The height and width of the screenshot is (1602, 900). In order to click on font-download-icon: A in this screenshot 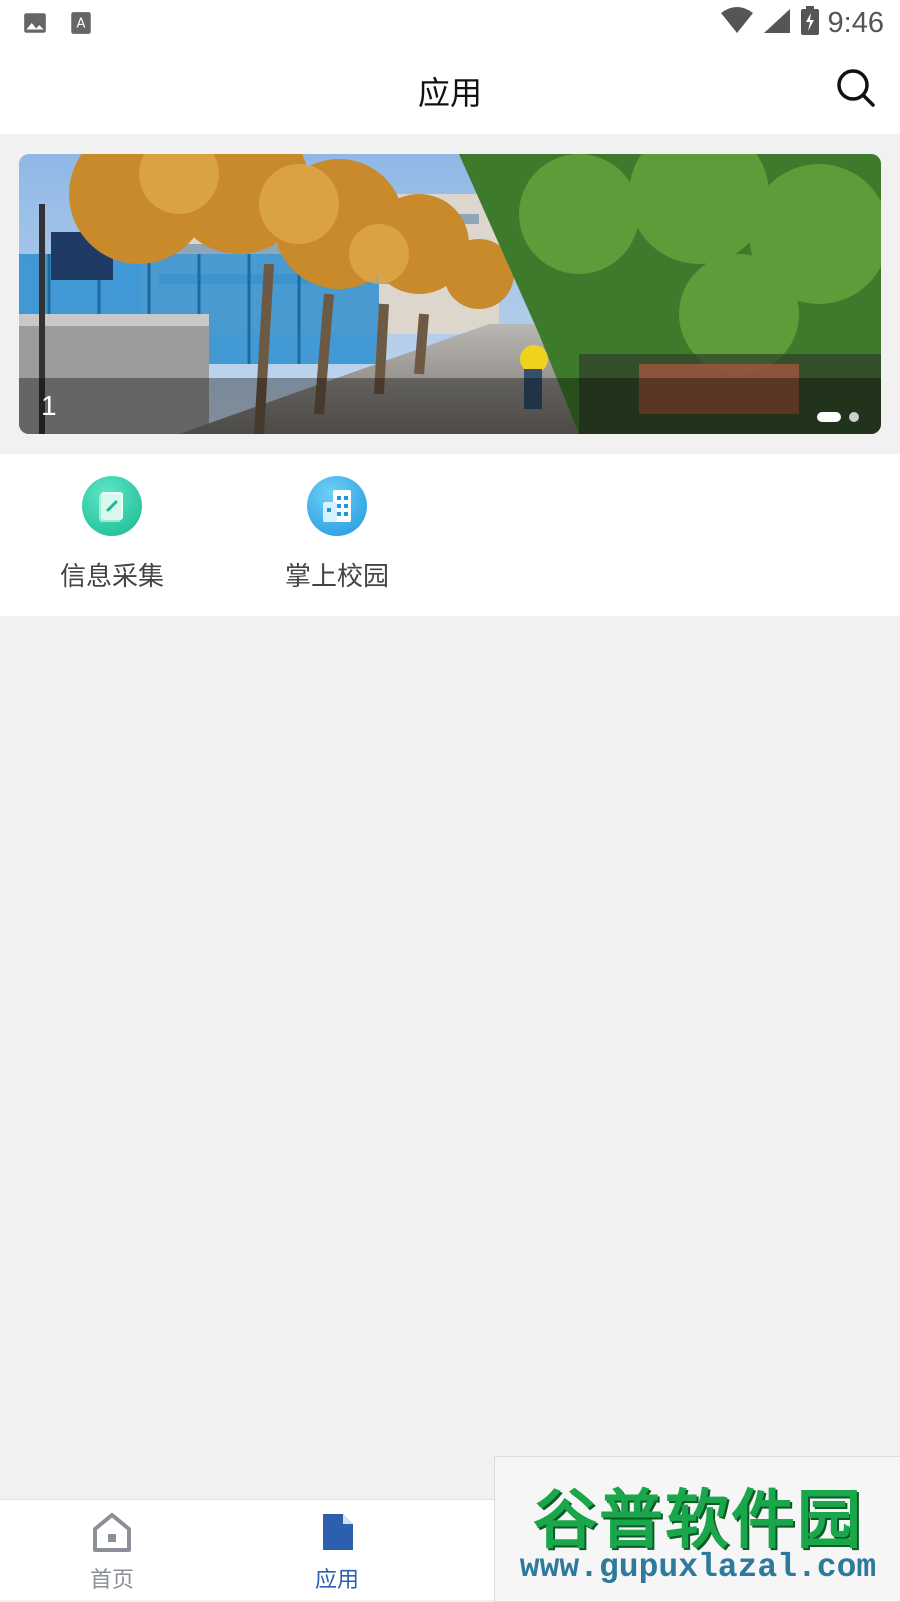, I will do `click(81, 25)`.